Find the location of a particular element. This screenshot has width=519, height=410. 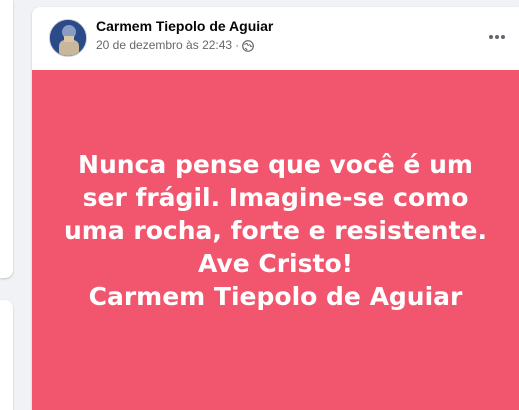

left-card-lower is located at coordinates (6, 355).